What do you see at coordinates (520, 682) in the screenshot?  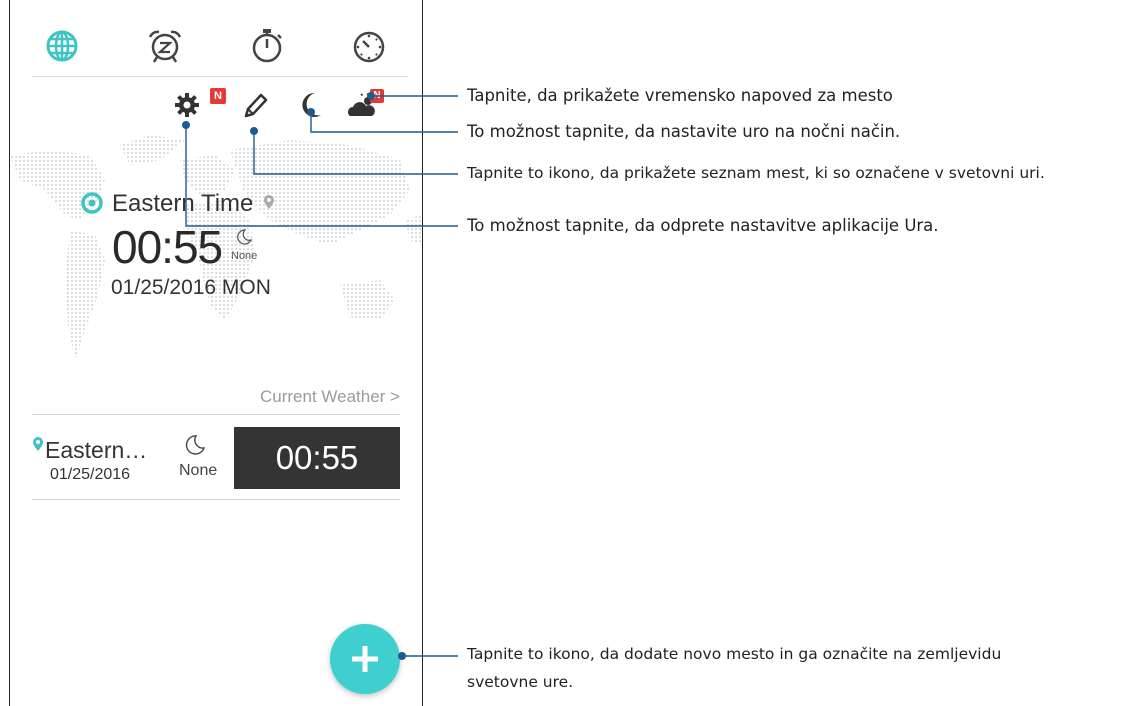 I see `callout-add-text-line2: svetovne ure.` at bounding box center [520, 682].